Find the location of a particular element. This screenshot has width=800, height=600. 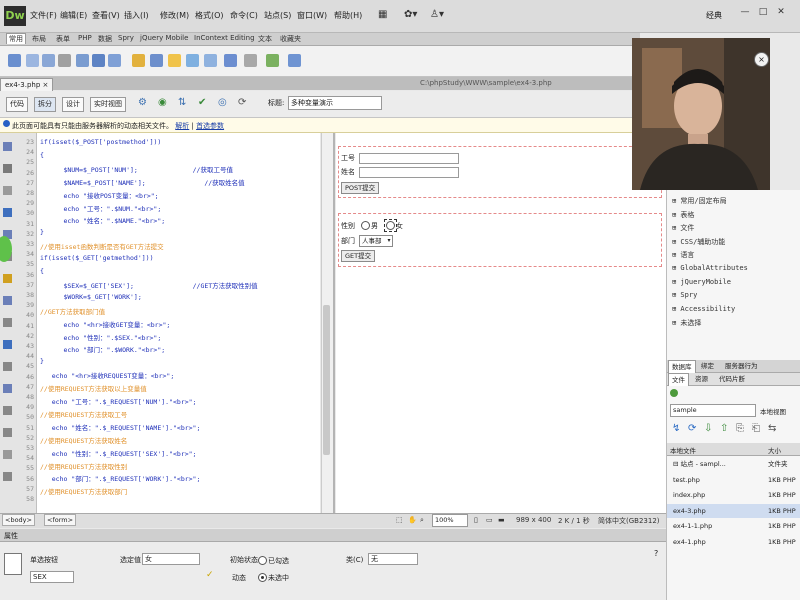

tab-text: 文本 is located at coordinates (265, 39).